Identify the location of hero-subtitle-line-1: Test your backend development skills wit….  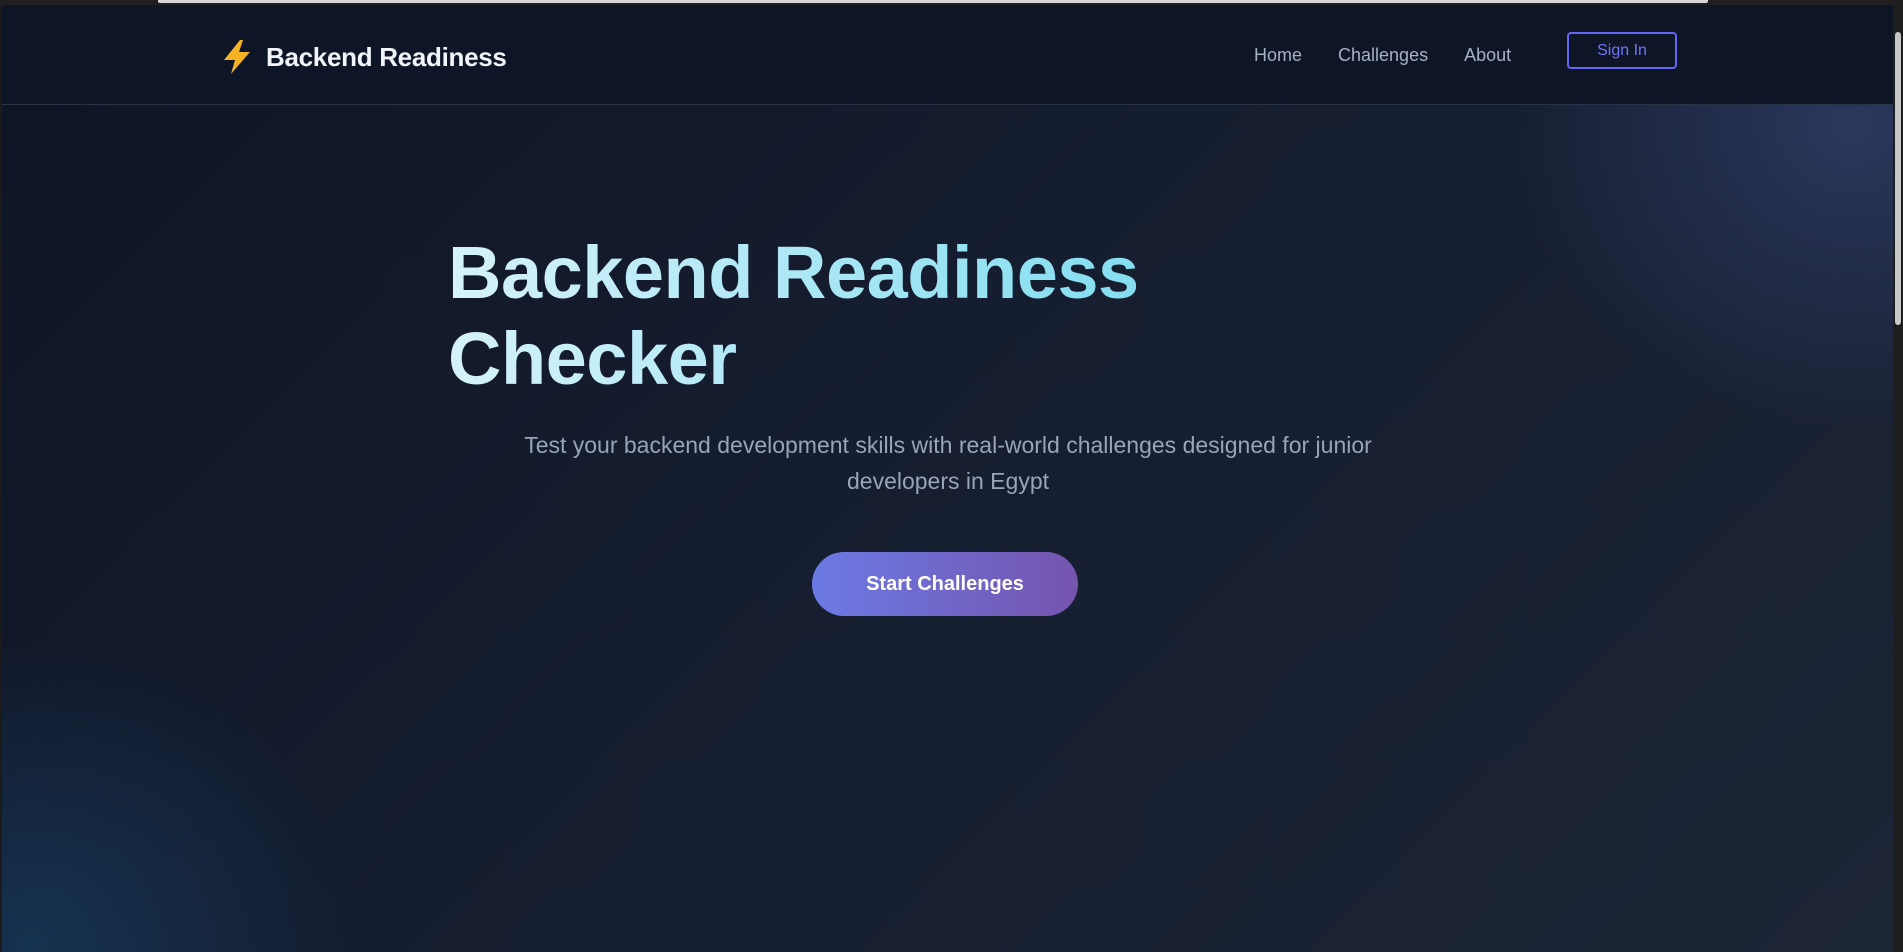
(948, 445).